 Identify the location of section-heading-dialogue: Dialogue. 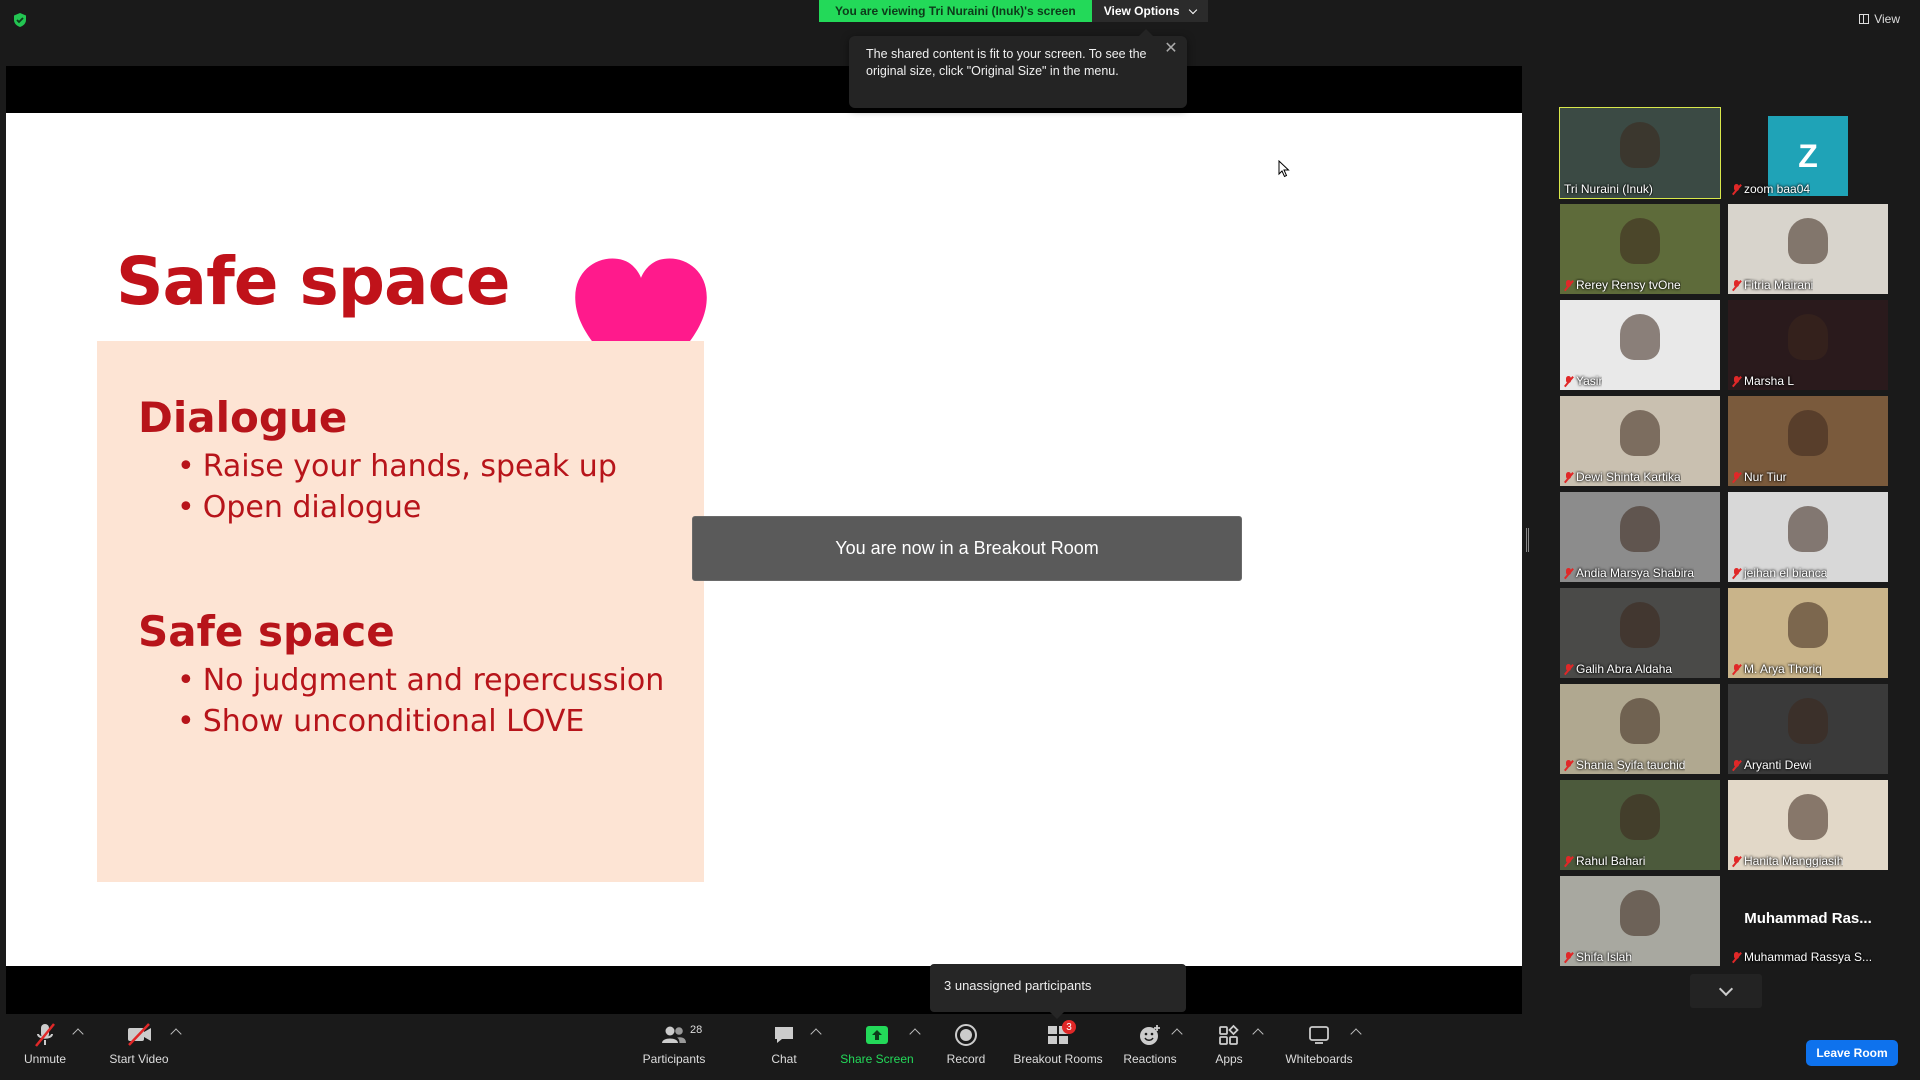
(243, 417).